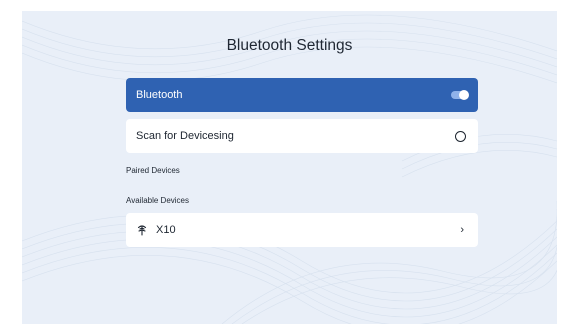 The image size is (575, 324). I want to click on toggle-knob, so click(464, 95).